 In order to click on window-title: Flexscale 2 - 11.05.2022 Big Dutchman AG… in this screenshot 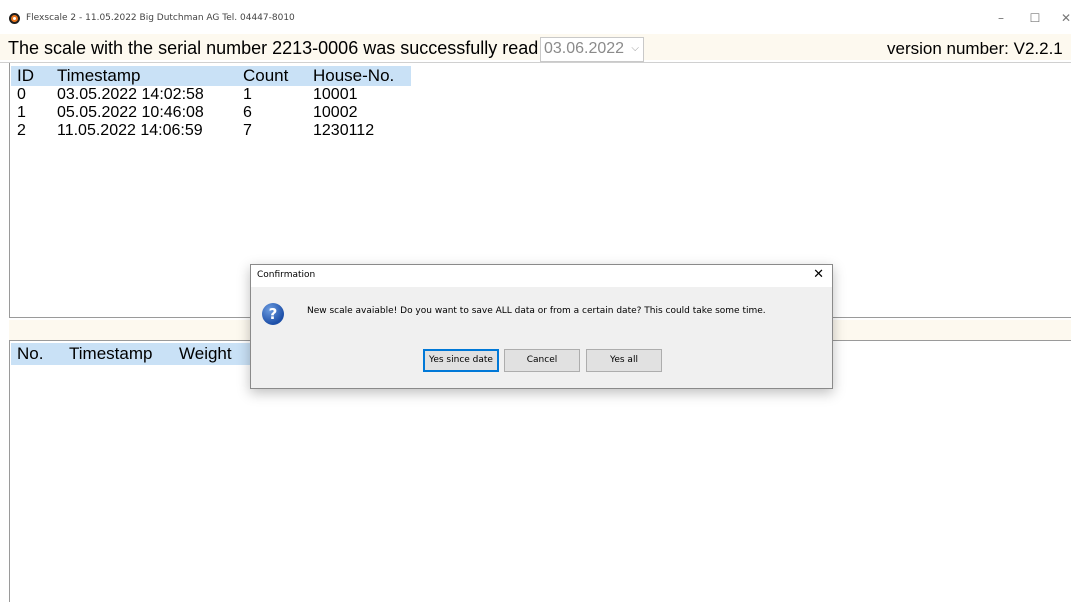, I will do `click(160, 18)`.